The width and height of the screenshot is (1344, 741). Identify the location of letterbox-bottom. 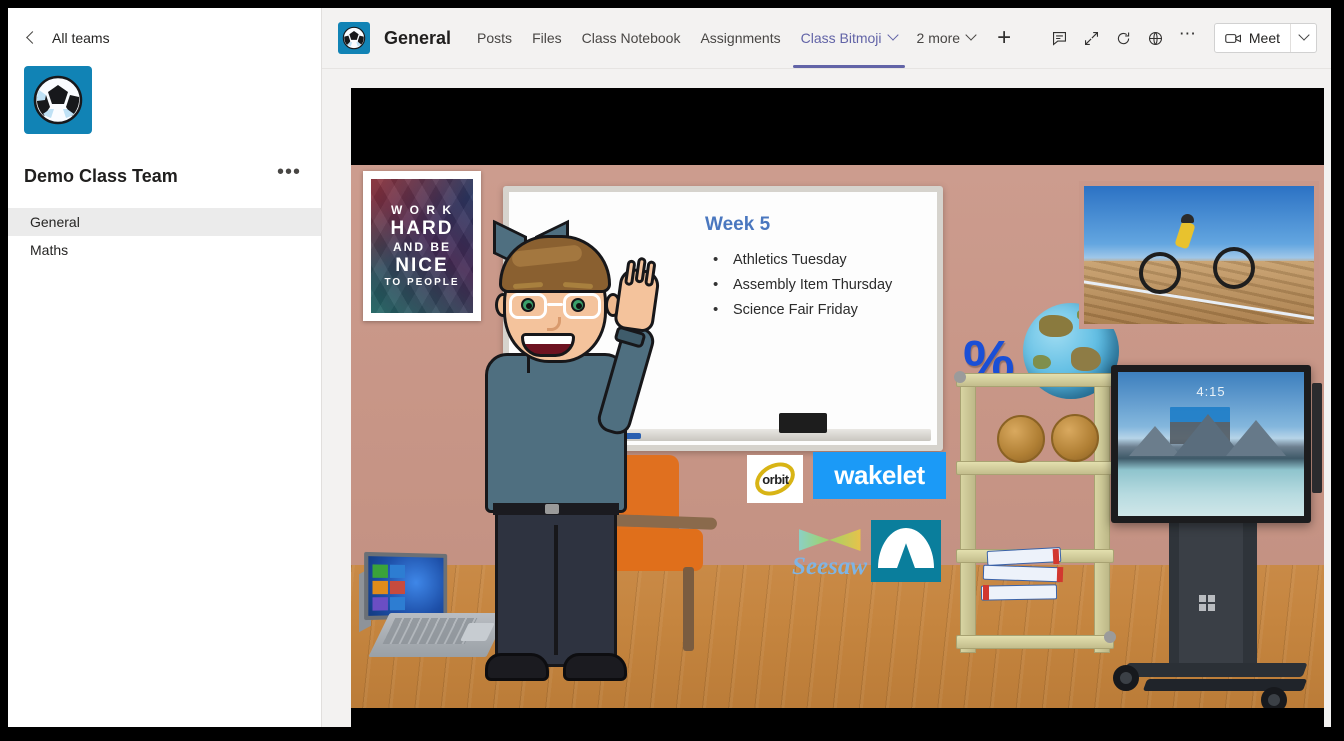
(837, 717).